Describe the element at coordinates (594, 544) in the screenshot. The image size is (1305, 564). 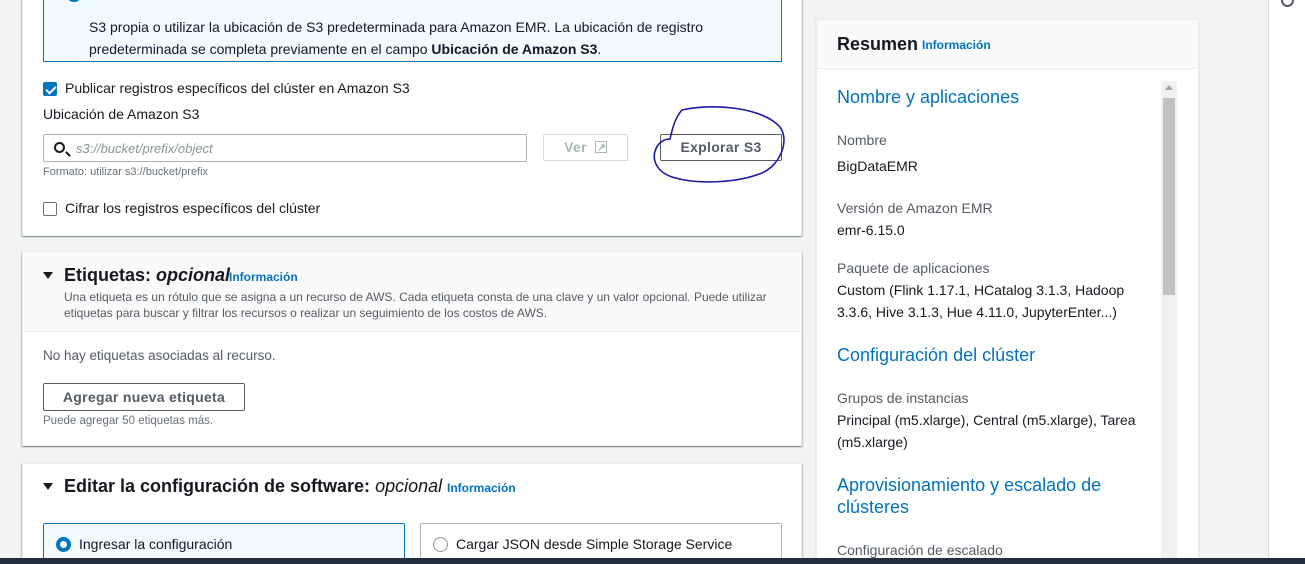
I see `option-load-json-label: Cargar JSON desde Simple Storage Service` at that location.